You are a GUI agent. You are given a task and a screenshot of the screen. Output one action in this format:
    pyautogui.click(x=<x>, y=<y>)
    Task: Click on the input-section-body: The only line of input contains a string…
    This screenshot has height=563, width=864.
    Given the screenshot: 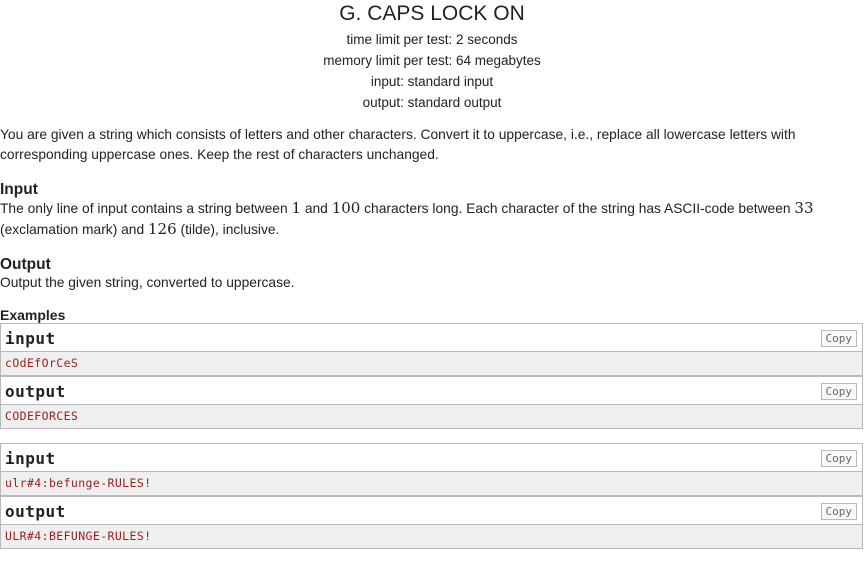 What is the action you would take?
    pyautogui.click(x=432, y=219)
    